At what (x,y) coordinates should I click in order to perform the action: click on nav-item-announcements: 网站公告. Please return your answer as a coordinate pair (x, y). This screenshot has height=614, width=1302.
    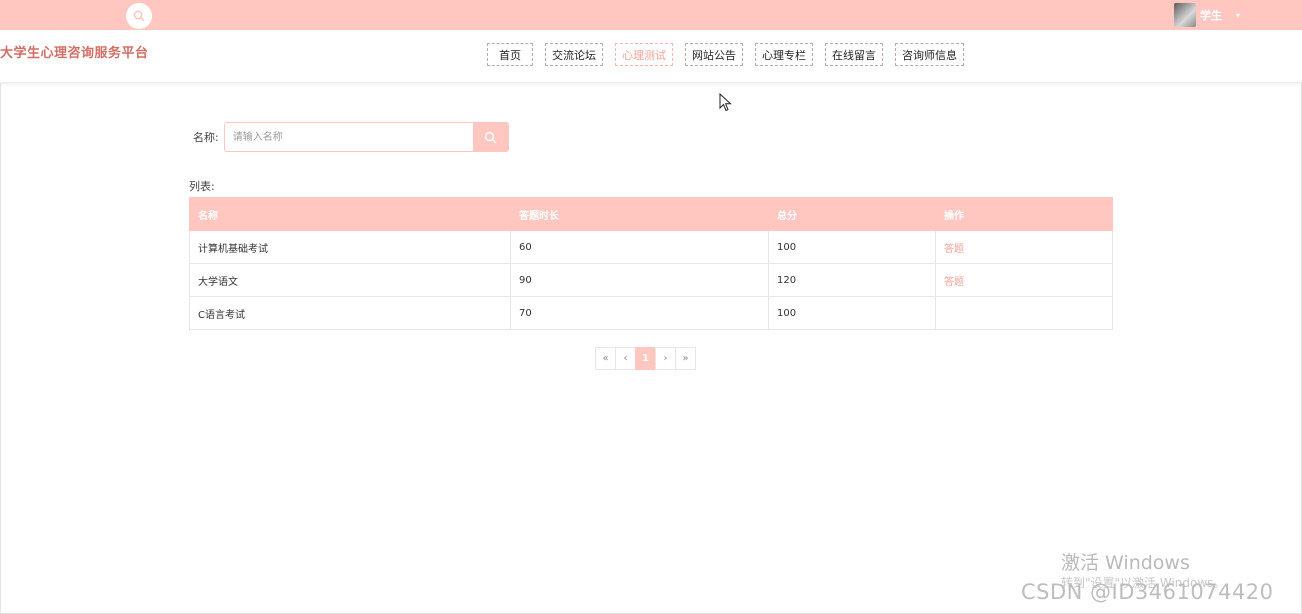
    Looking at the image, I should click on (714, 54).